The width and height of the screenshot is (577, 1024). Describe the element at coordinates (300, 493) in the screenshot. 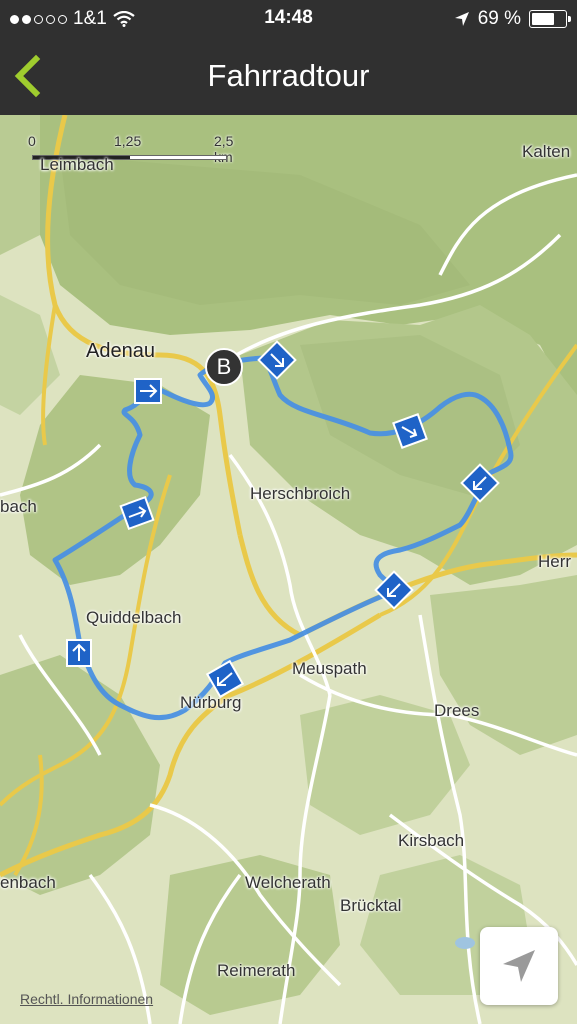

I see `place-label: Herschbroich` at that location.